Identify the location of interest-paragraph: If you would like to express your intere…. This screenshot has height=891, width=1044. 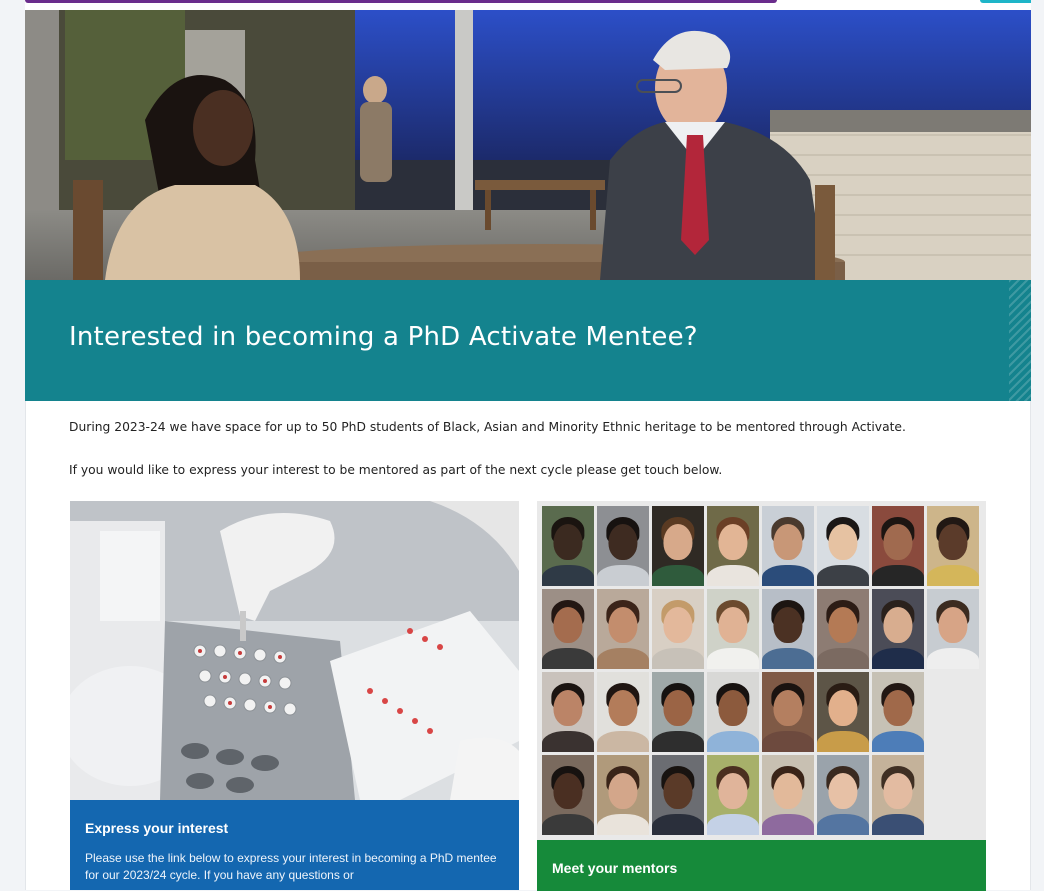
(396, 470).